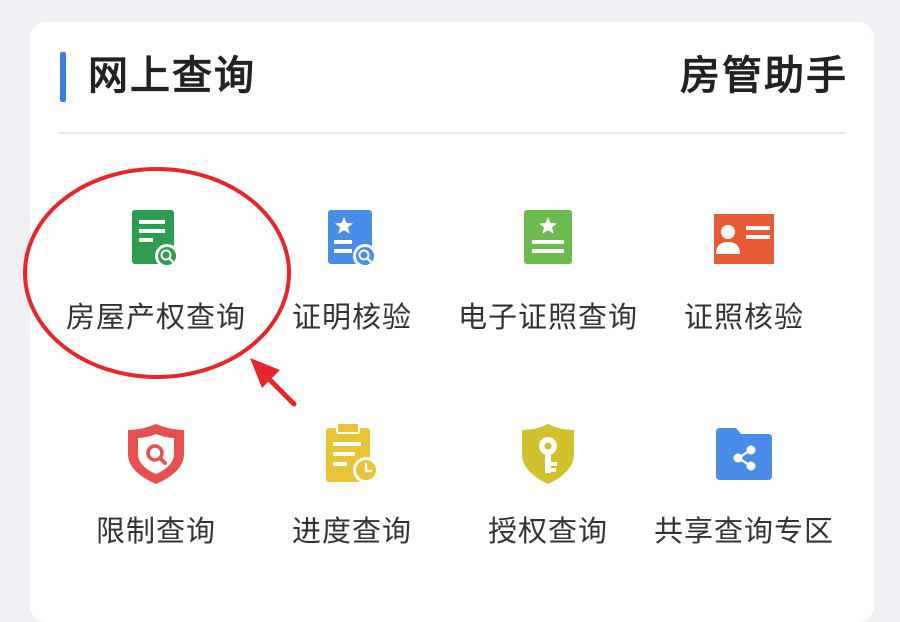 Image resolution: width=900 pixels, height=622 pixels. I want to click on grid-item-restriction-query: 限制查询, so click(156, 517).